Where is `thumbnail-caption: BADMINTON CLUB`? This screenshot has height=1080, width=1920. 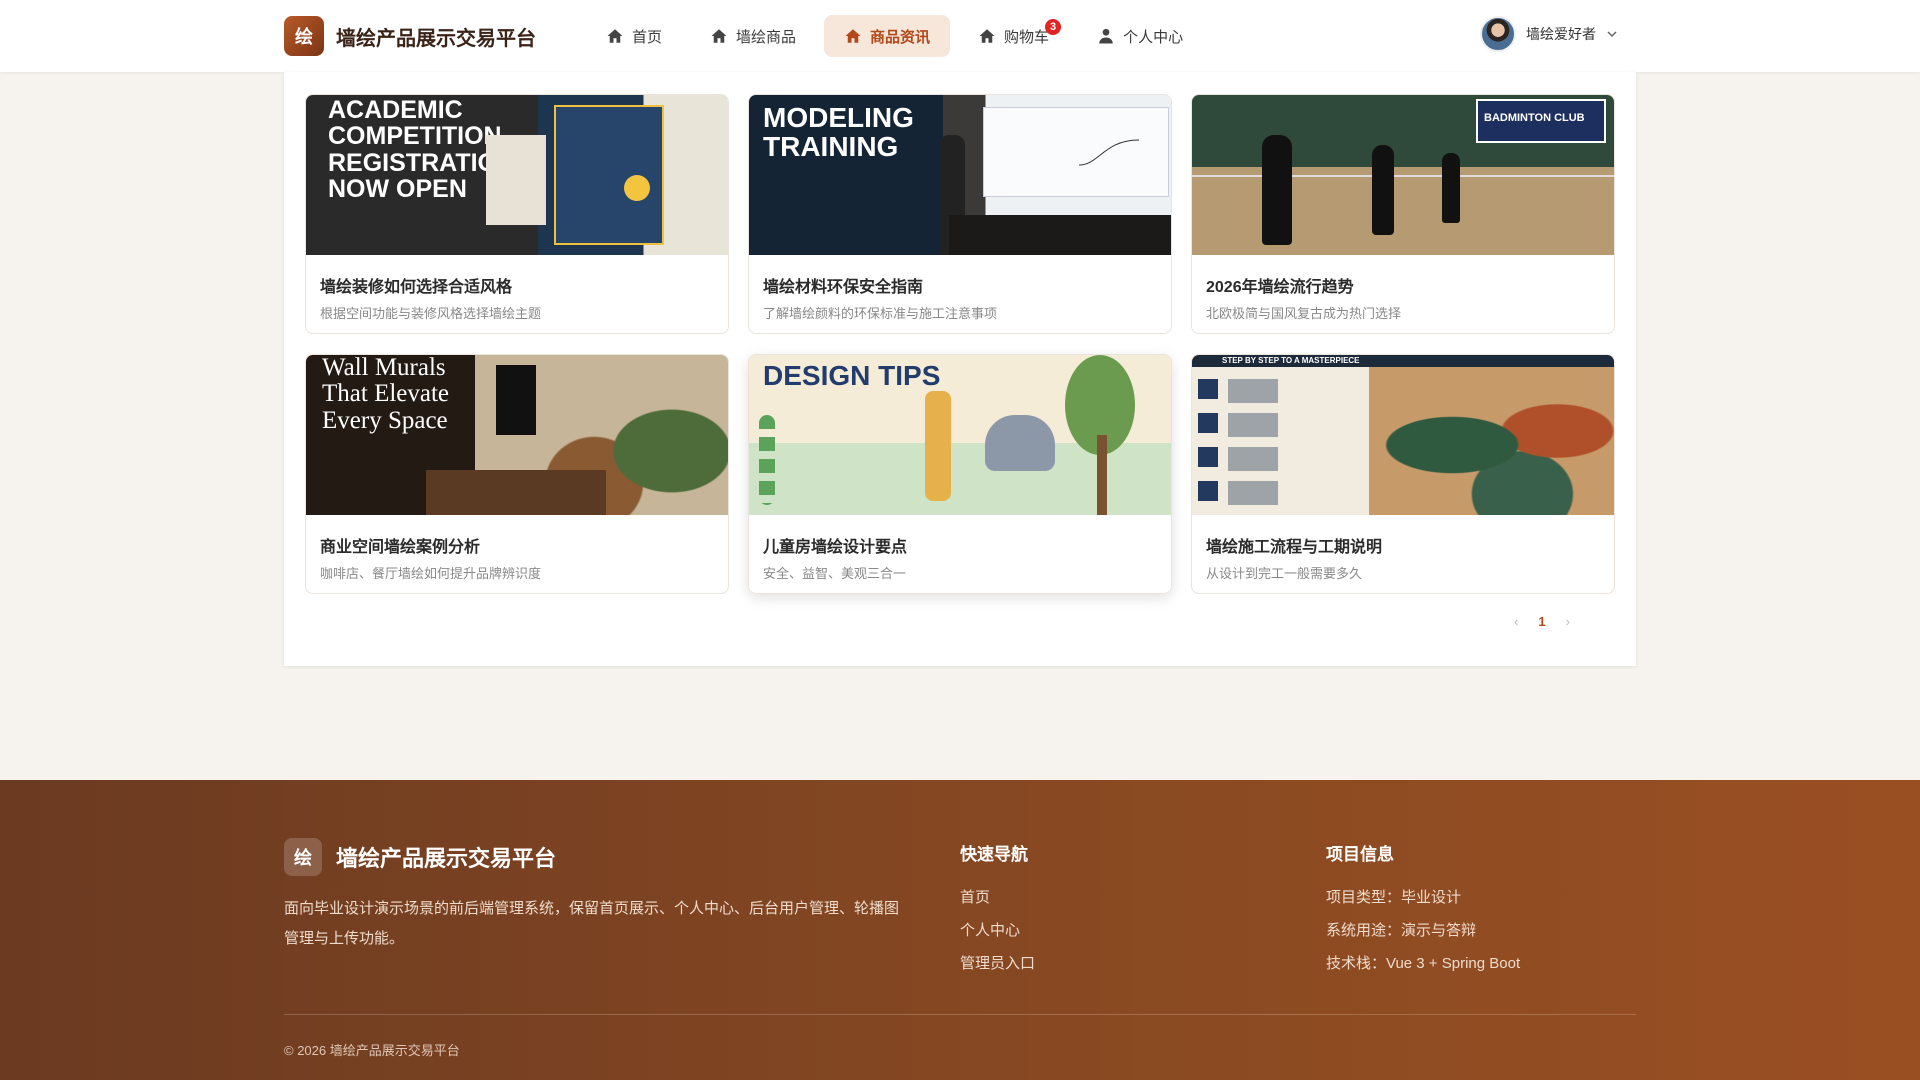
thumbnail-caption: BADMINTON CLUB is located at coordinates (1534, 118).